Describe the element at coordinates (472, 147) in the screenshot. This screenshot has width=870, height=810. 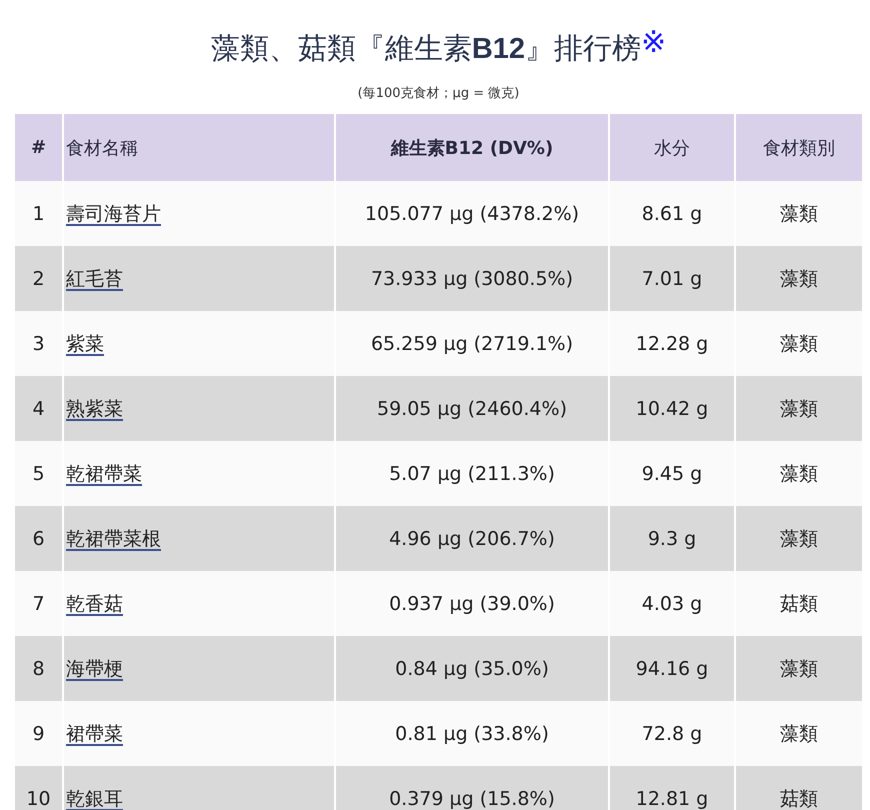
I see `column-header: 維生素B12 (DV%)` at that location.